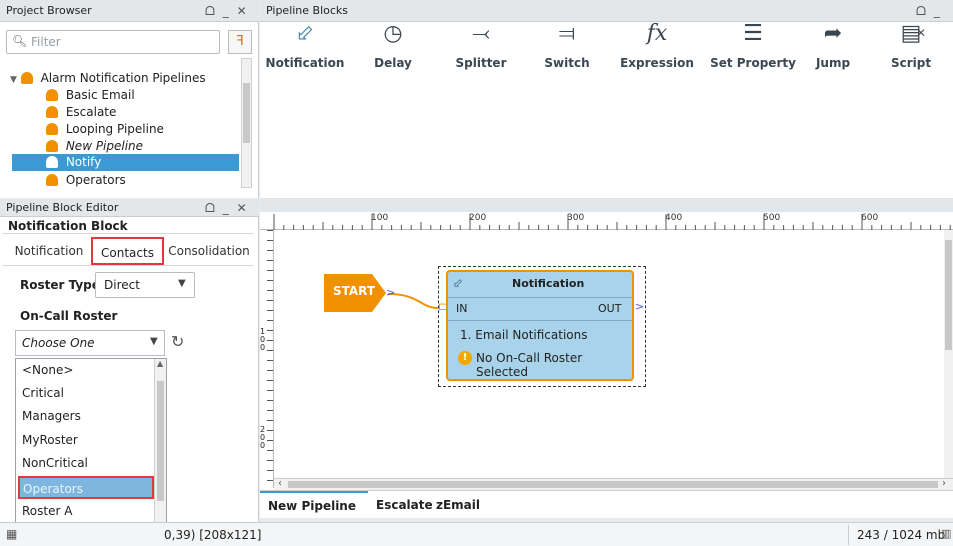  I want to click on tab-consolidation: Consolidation, so click(209, 251).